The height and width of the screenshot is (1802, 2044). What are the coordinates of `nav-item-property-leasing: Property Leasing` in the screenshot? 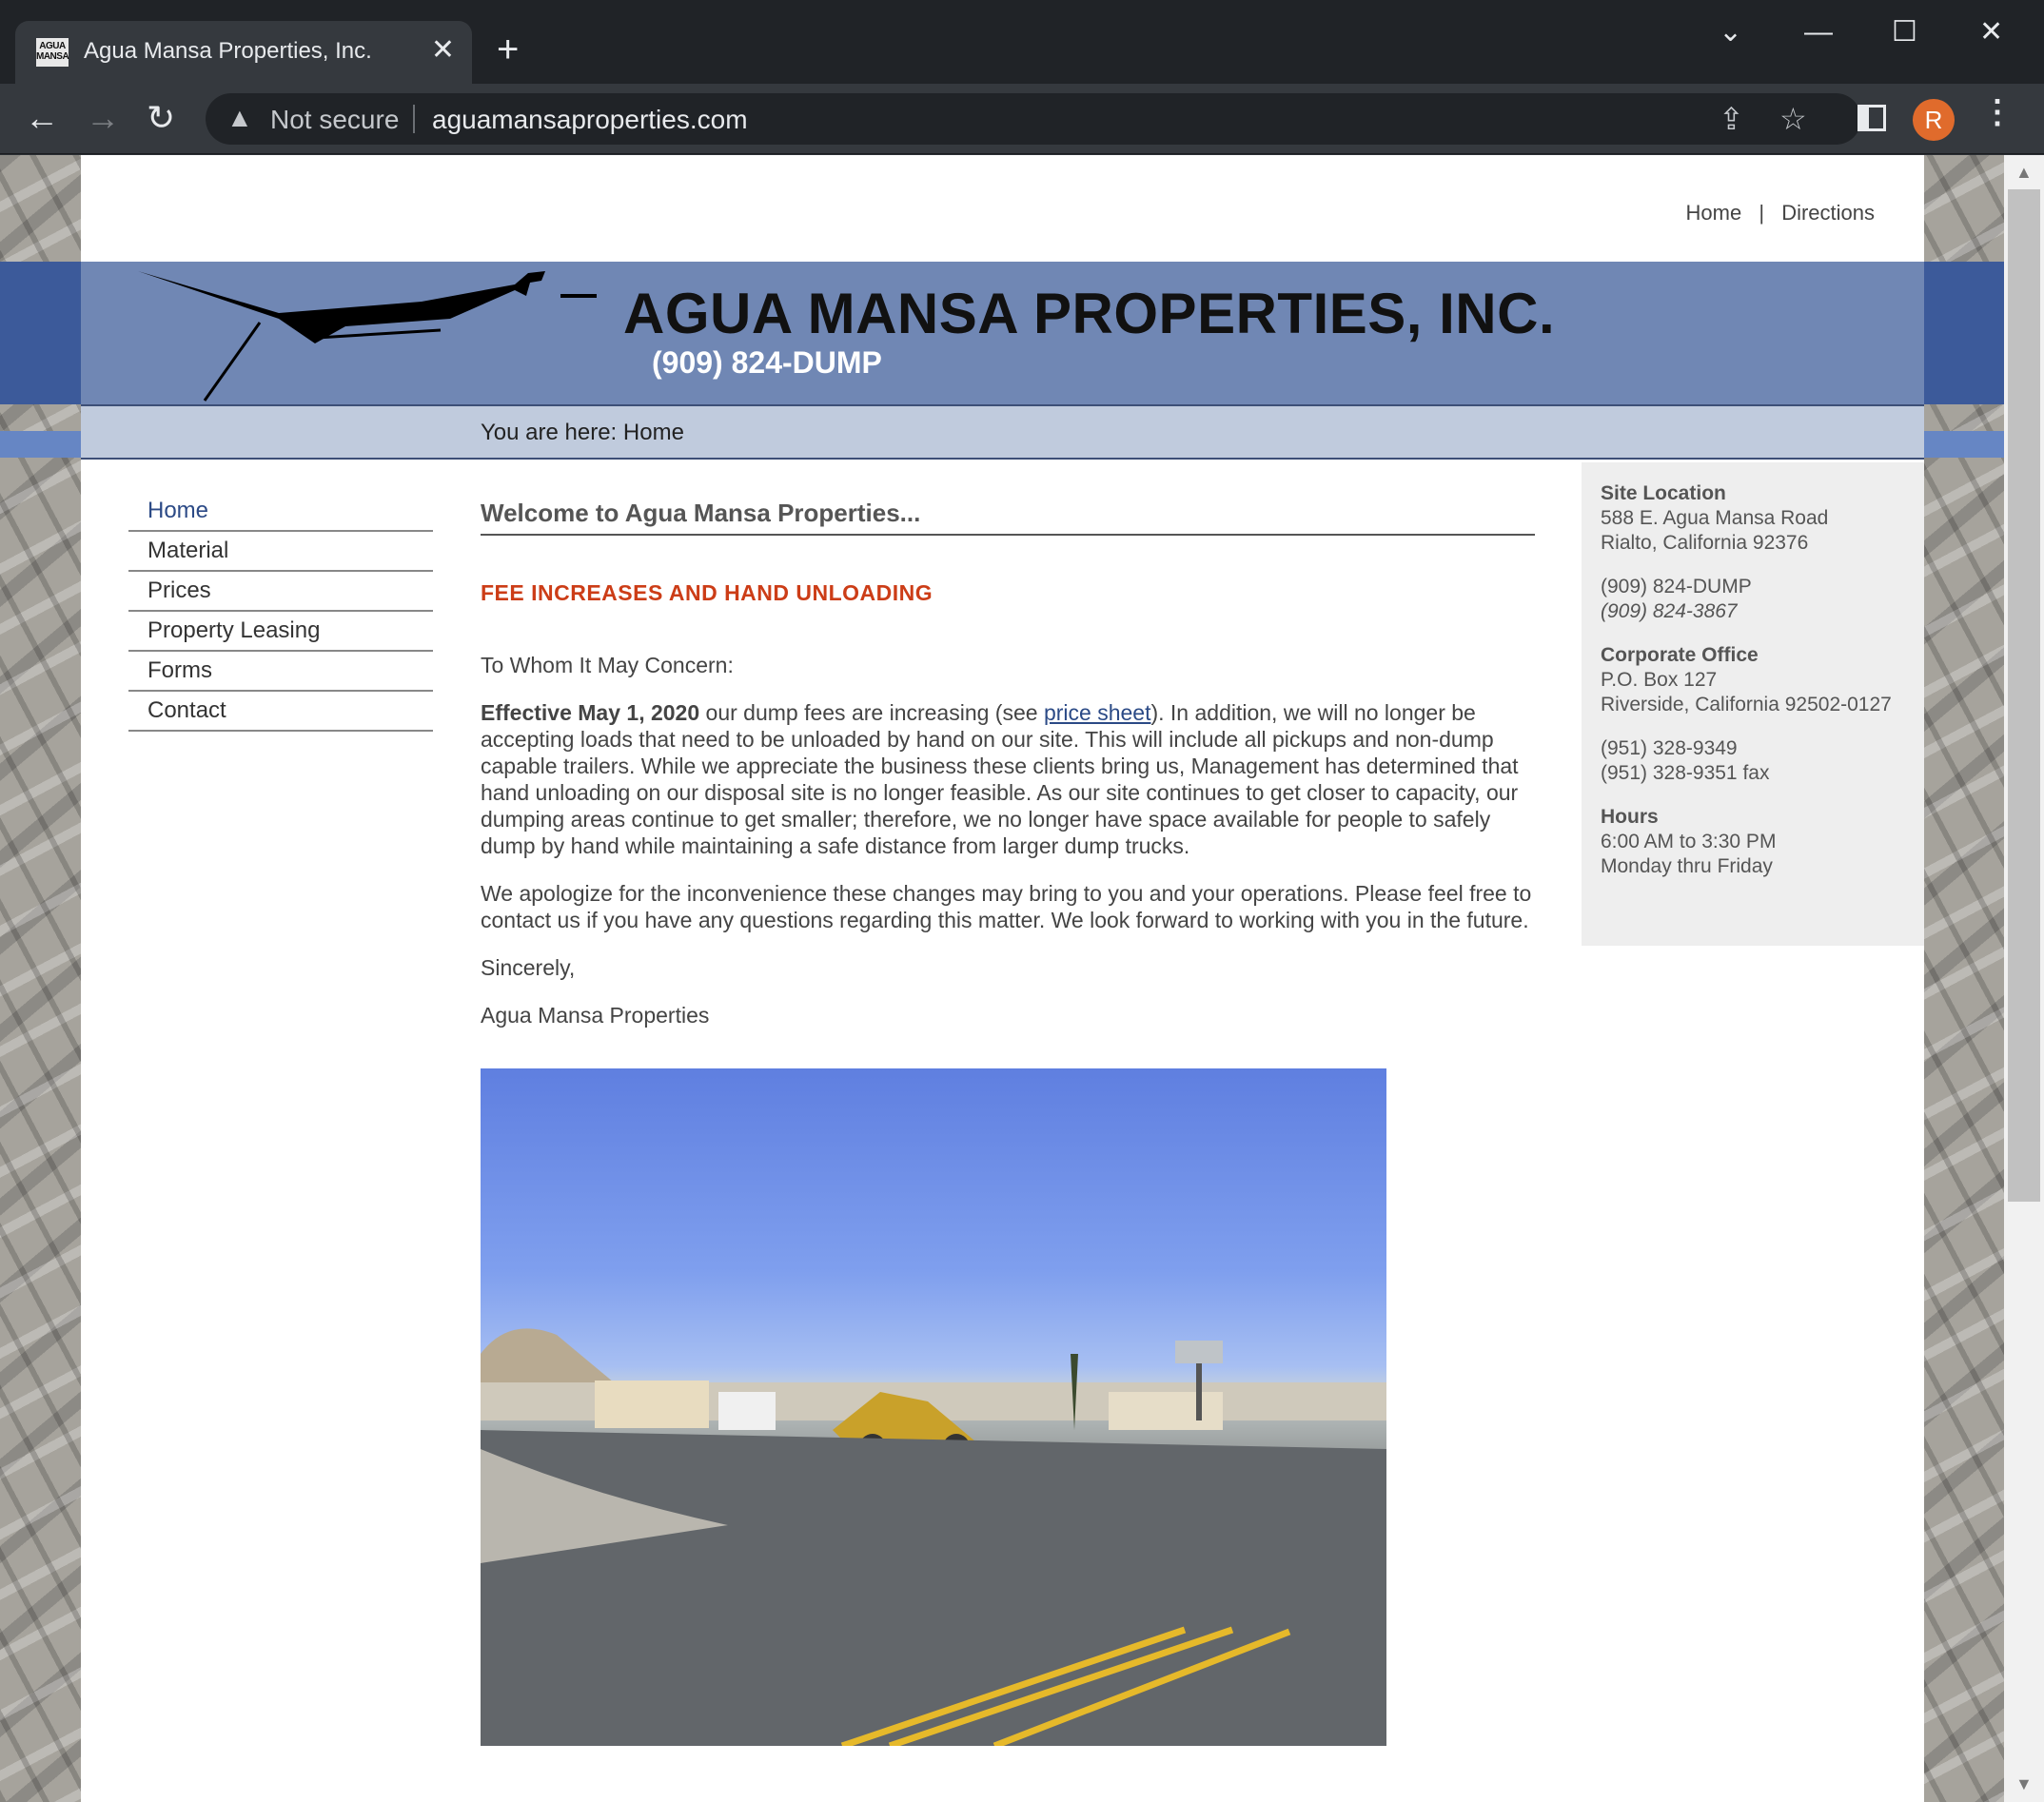 It's located at (281, 632).